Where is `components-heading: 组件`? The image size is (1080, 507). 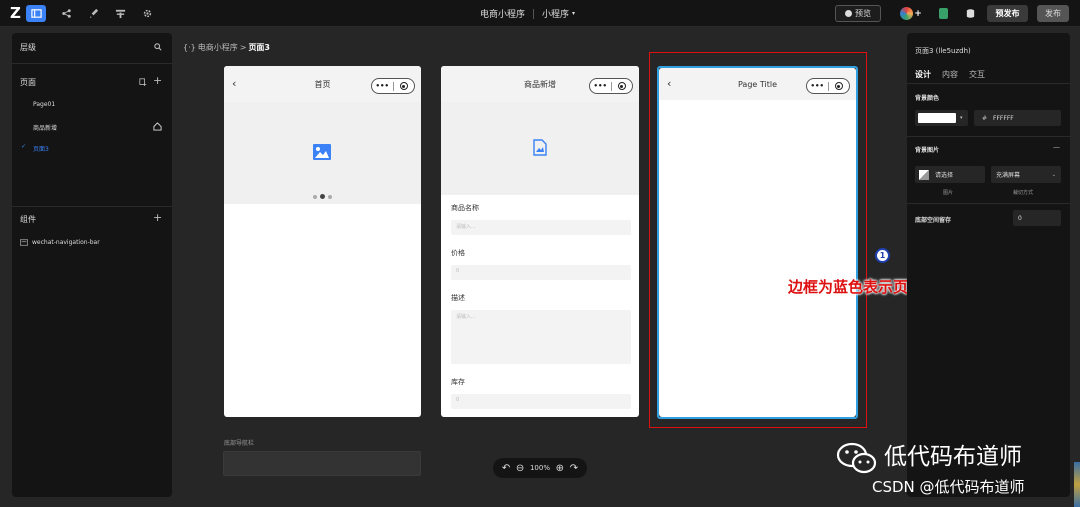 components-heading: 组件 is located at coordinates (28, 219).